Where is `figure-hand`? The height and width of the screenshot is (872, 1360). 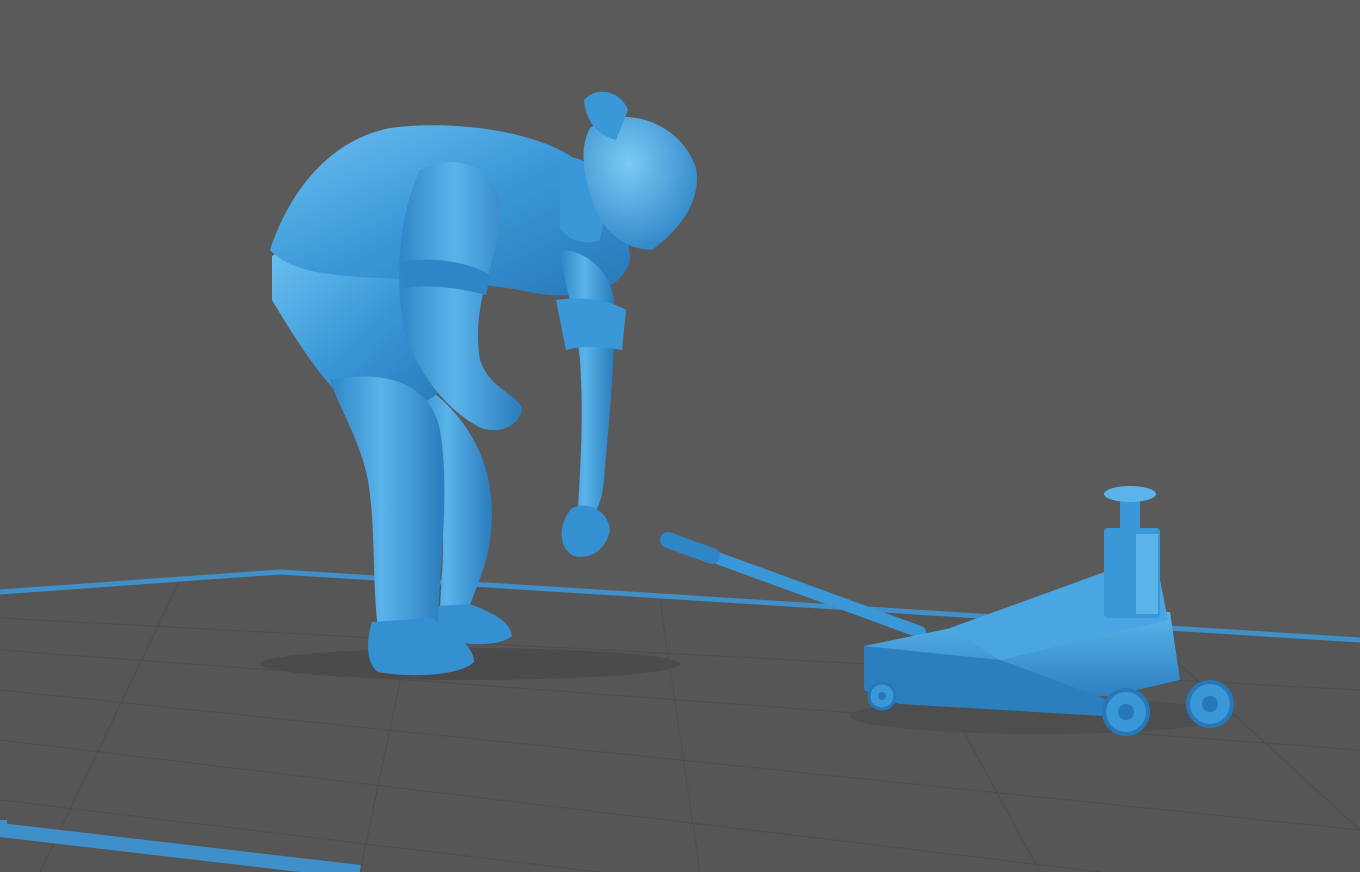
figure-hand is located at coordinates (585, 531).